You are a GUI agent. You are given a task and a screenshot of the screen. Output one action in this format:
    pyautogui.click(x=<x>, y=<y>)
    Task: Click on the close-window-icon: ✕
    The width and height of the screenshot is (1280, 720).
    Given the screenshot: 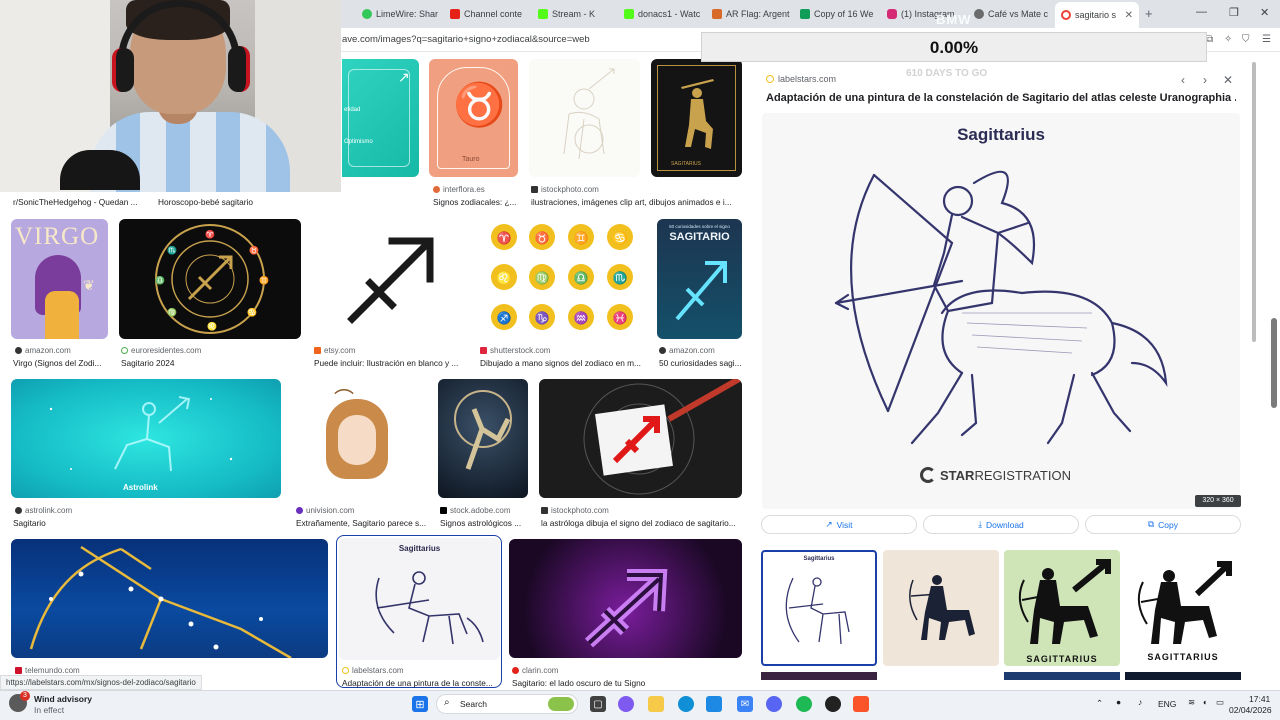 What is the action you would take?
    pyautogui.click(x=1264, y=12)
    